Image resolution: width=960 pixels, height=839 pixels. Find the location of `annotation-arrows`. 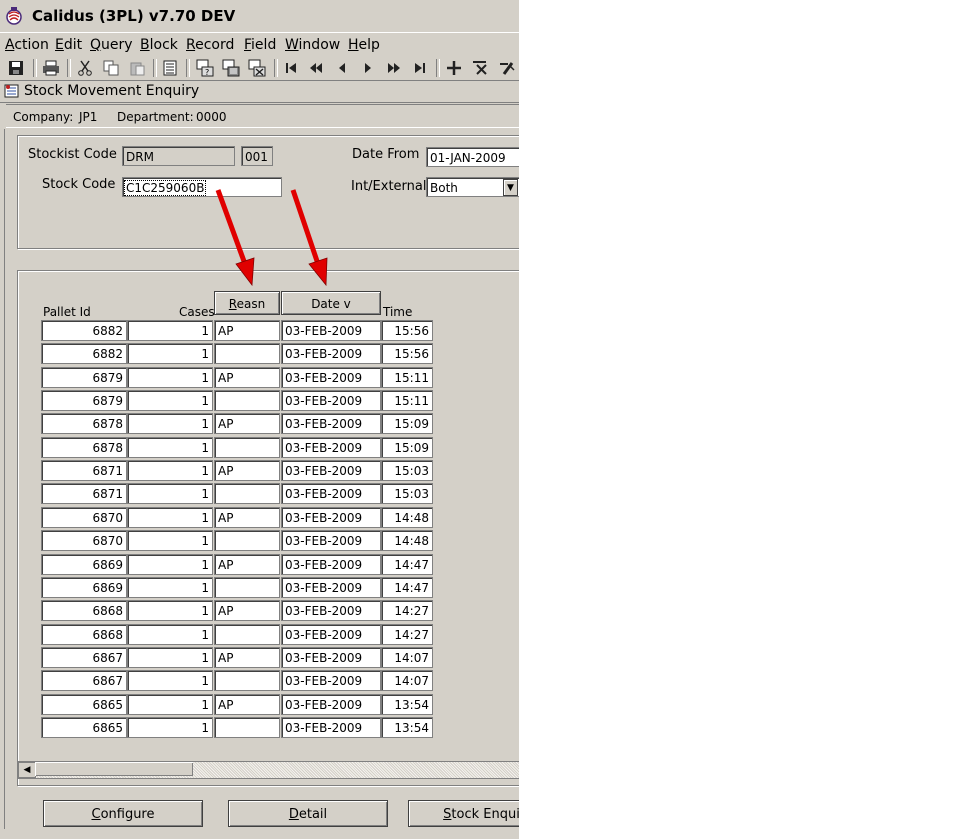

annotation-arrows is located at coordinates (271, 238).